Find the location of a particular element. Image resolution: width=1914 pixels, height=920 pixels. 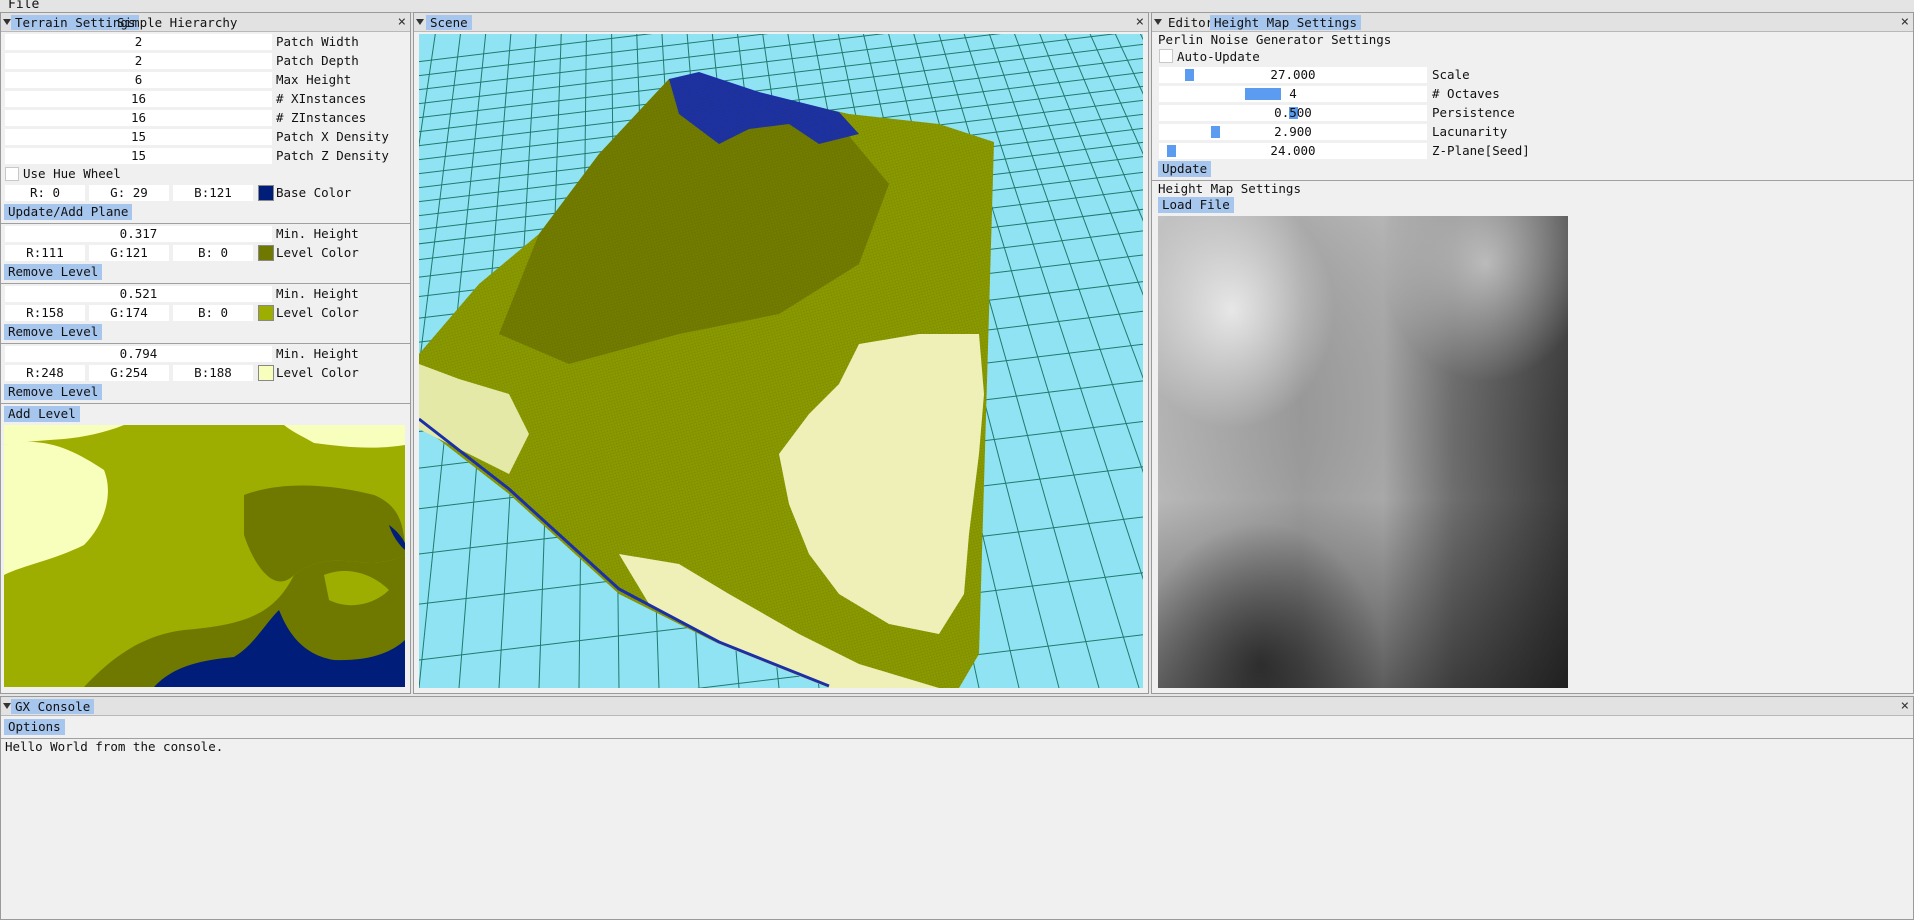

patch-x-density-field: 15 is located at coordinates (138, 137).